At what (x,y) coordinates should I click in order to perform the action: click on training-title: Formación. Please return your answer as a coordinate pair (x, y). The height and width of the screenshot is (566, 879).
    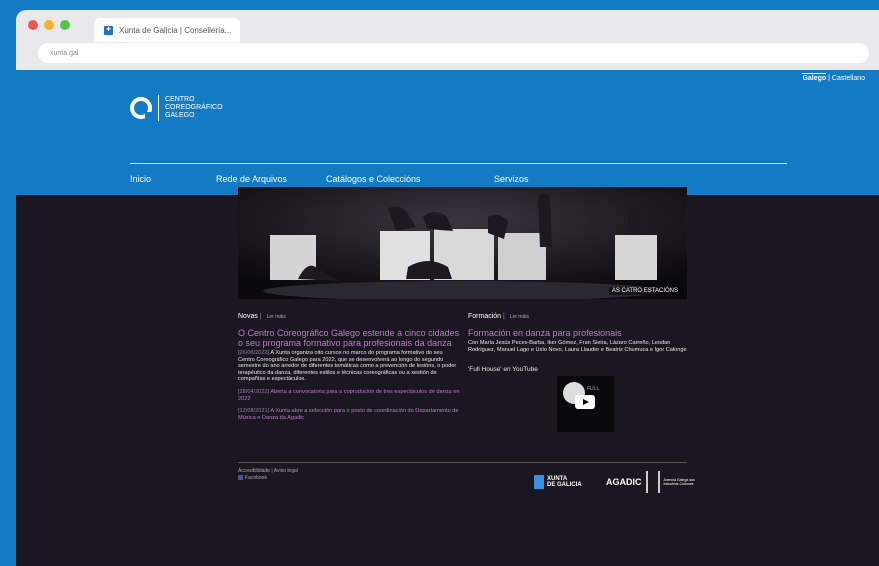
    Looking at the image, I should click on (485, 316).